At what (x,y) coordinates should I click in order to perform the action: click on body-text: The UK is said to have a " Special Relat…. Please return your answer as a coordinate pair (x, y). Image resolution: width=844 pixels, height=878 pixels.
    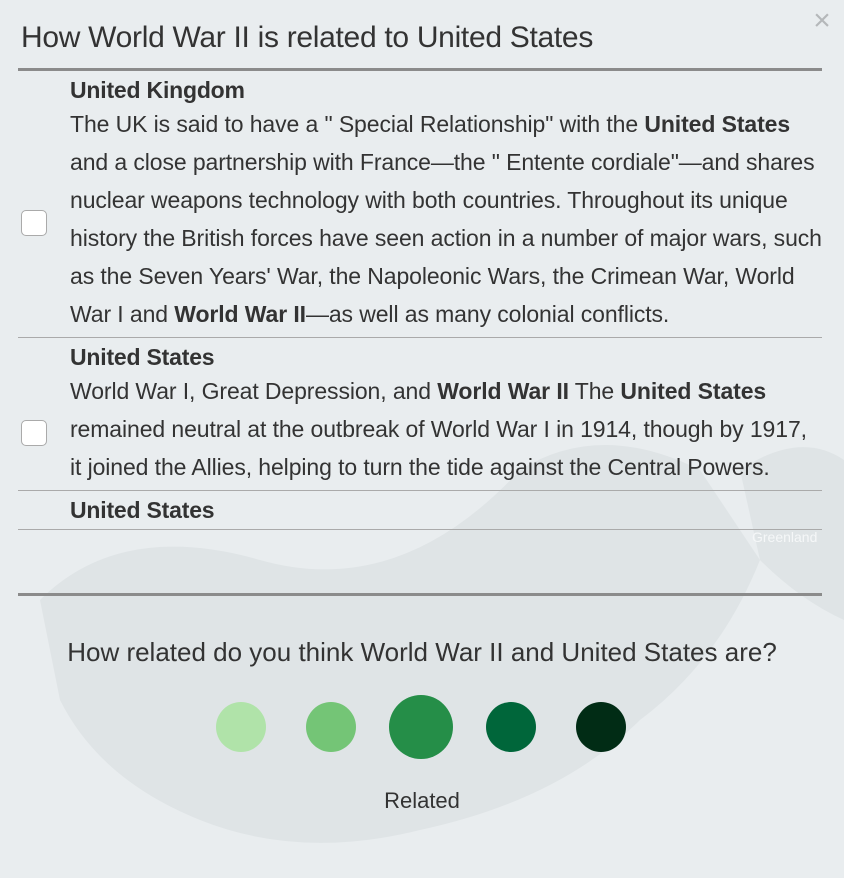
    Looking at the image, I should click on (357, 124).